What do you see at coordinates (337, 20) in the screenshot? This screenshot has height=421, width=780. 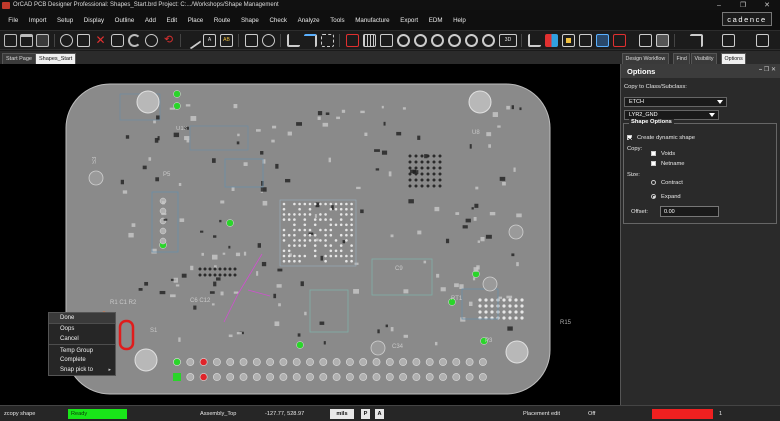 I see `menu-tools: Tools` at bounding box center [337, 20].